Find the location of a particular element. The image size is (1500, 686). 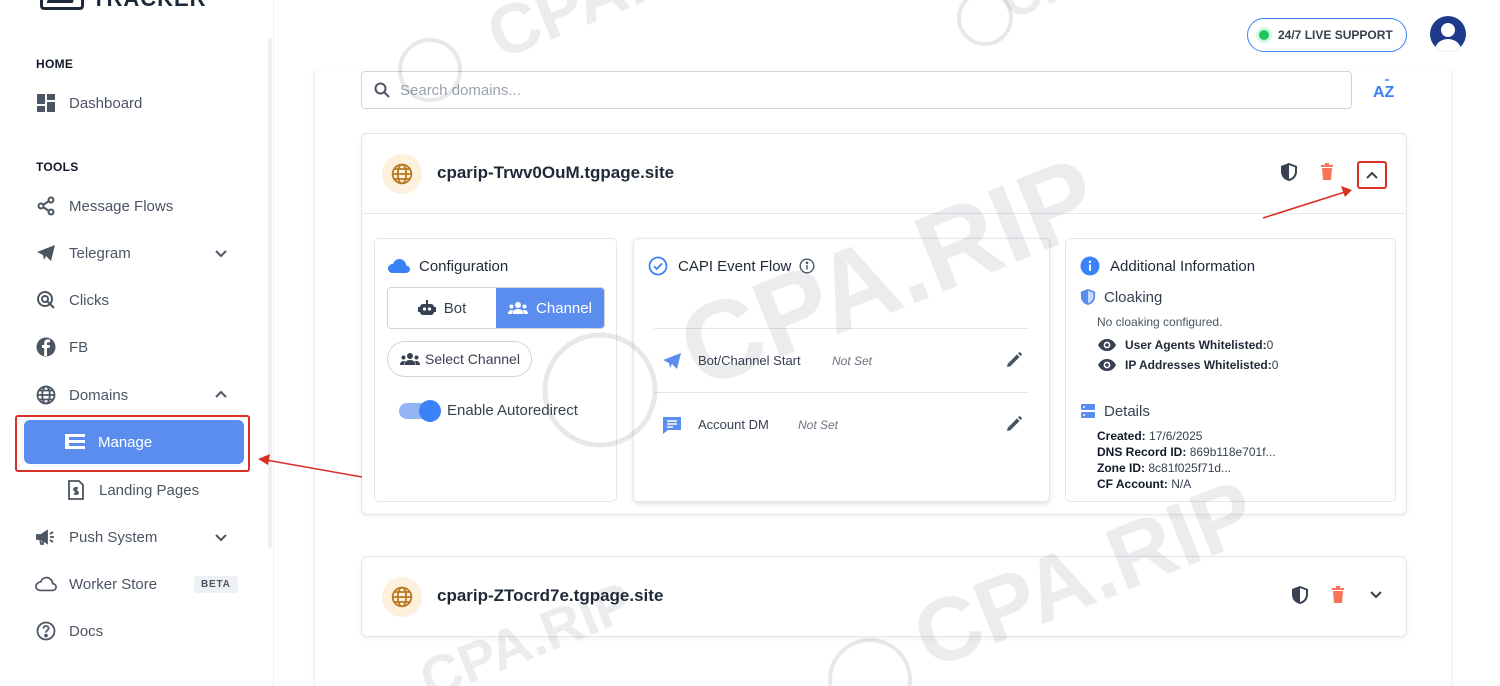

ip-whitelist-label: IP Addresses Whitelisted: is located at coordinates (1198, 365).